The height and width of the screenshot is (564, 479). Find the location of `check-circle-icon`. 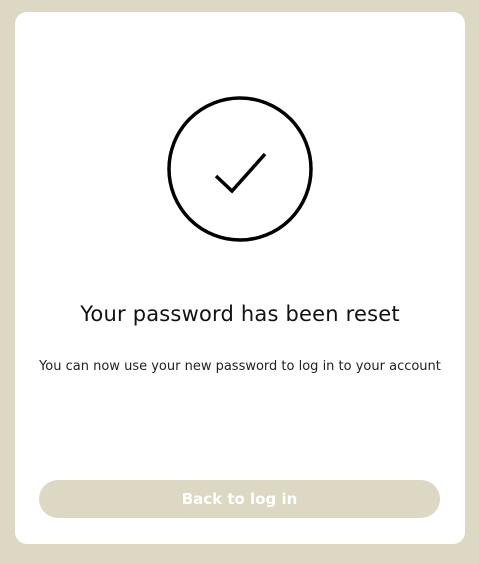

check-circle-icon is located at coordinates (240, 169).